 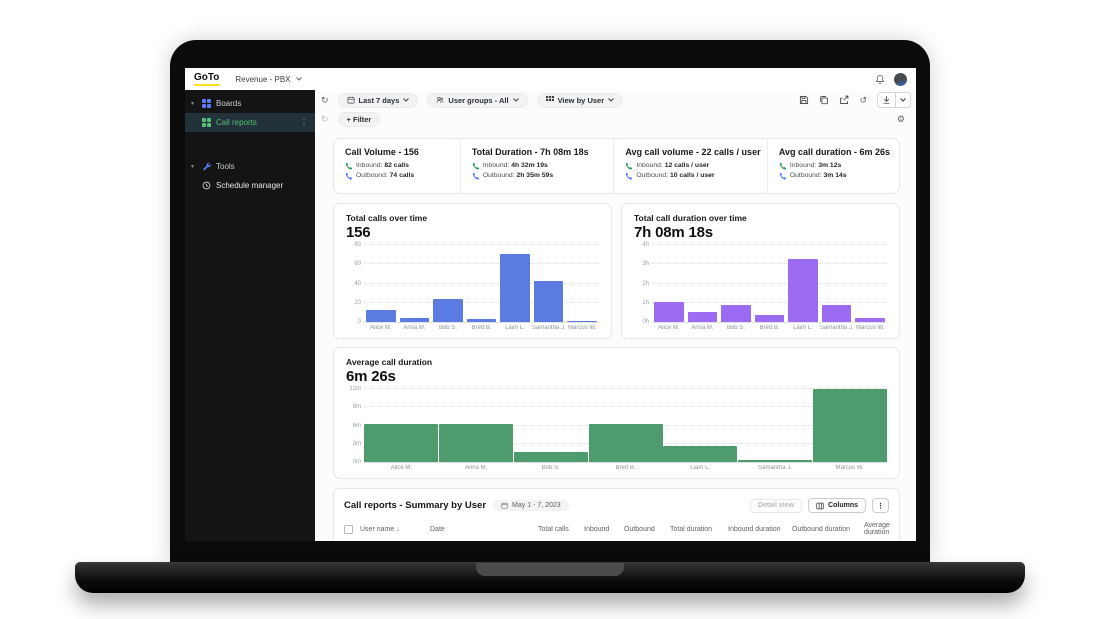 What do you see at coordinates (902, 100) in the screenshot?
I see `download-options-button` at bounding box center [902, 100].